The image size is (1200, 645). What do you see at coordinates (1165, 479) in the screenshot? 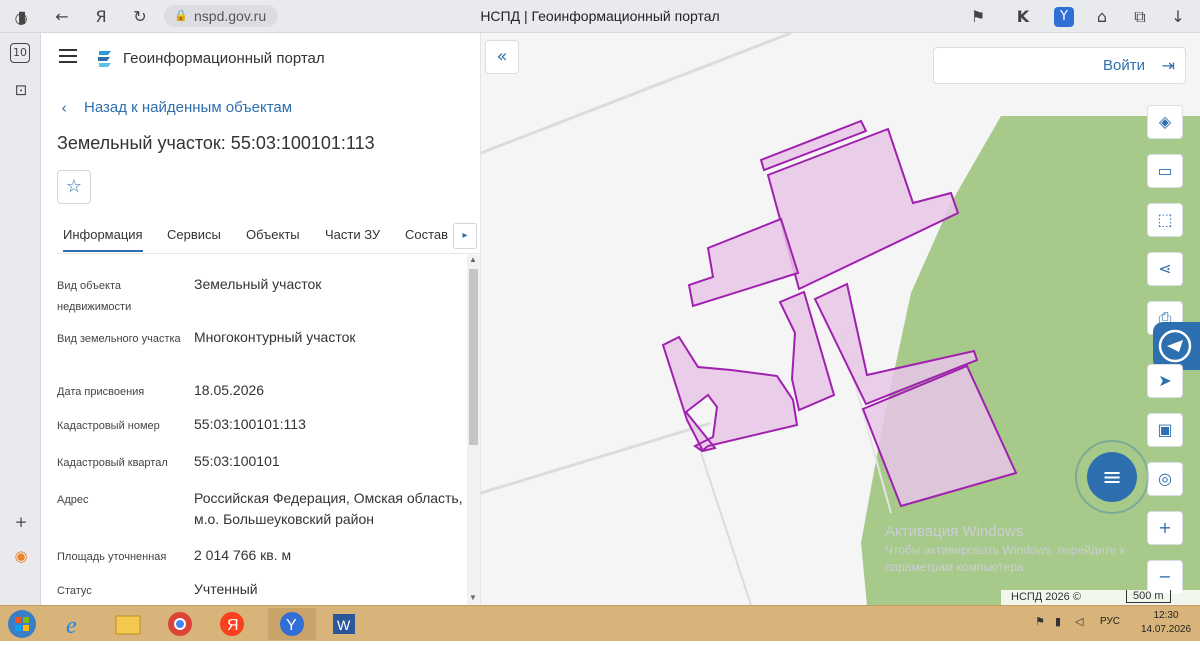
I see `locate-button: ◎` at bounding box center [1165, 479].